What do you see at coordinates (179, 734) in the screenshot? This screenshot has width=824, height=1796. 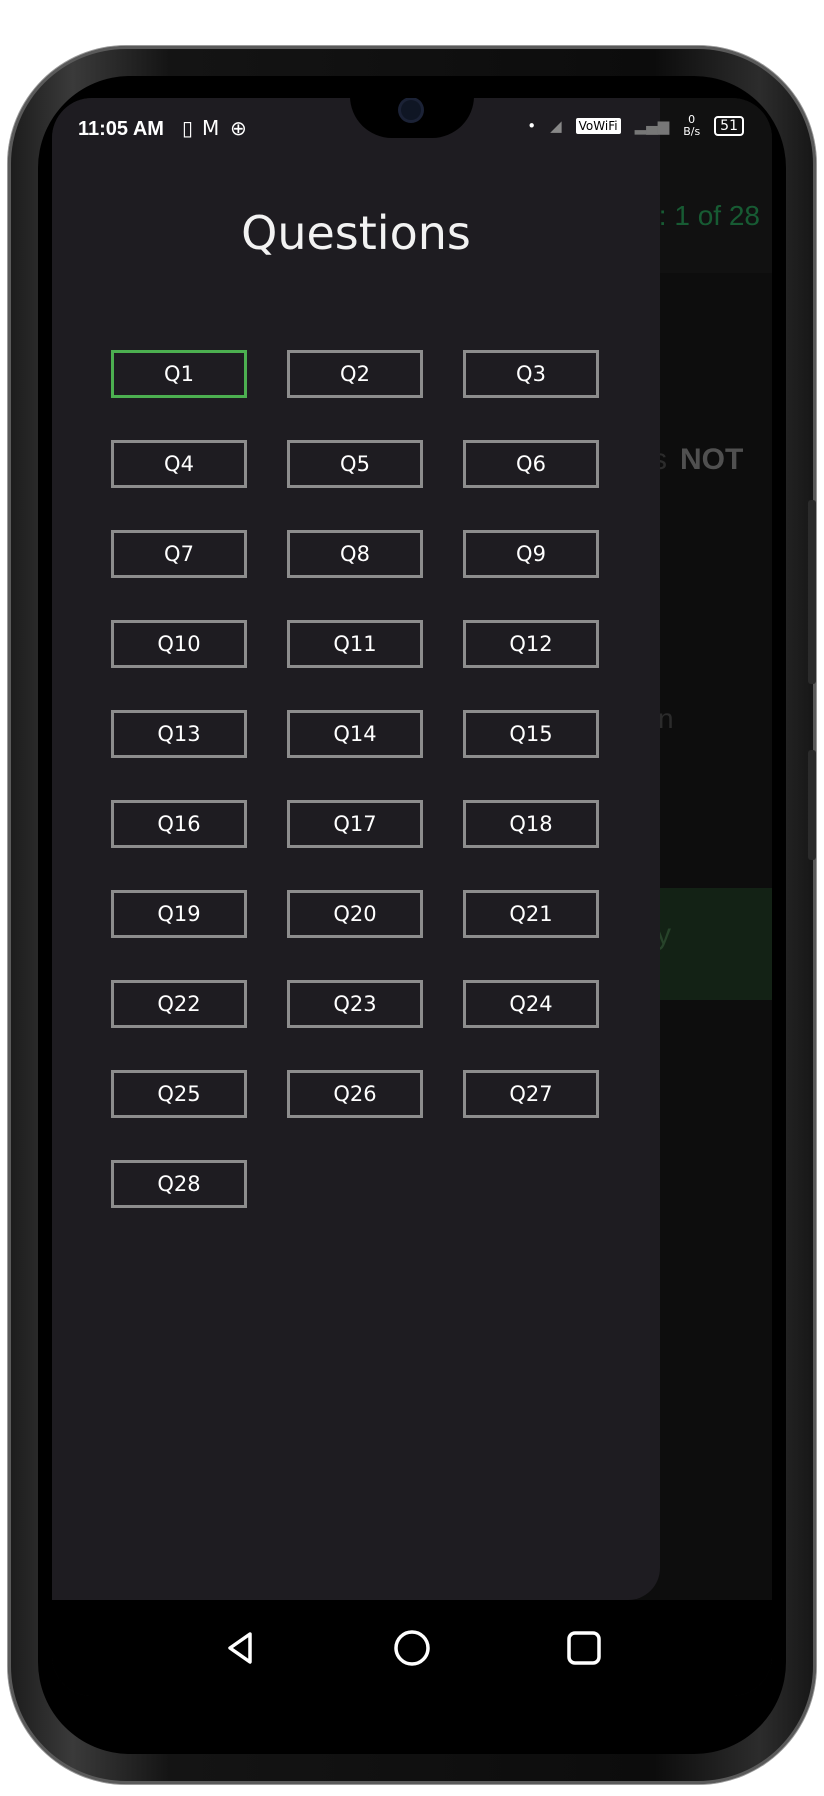 I see `question-button-13: Q13` at bounding box center [179, 734].